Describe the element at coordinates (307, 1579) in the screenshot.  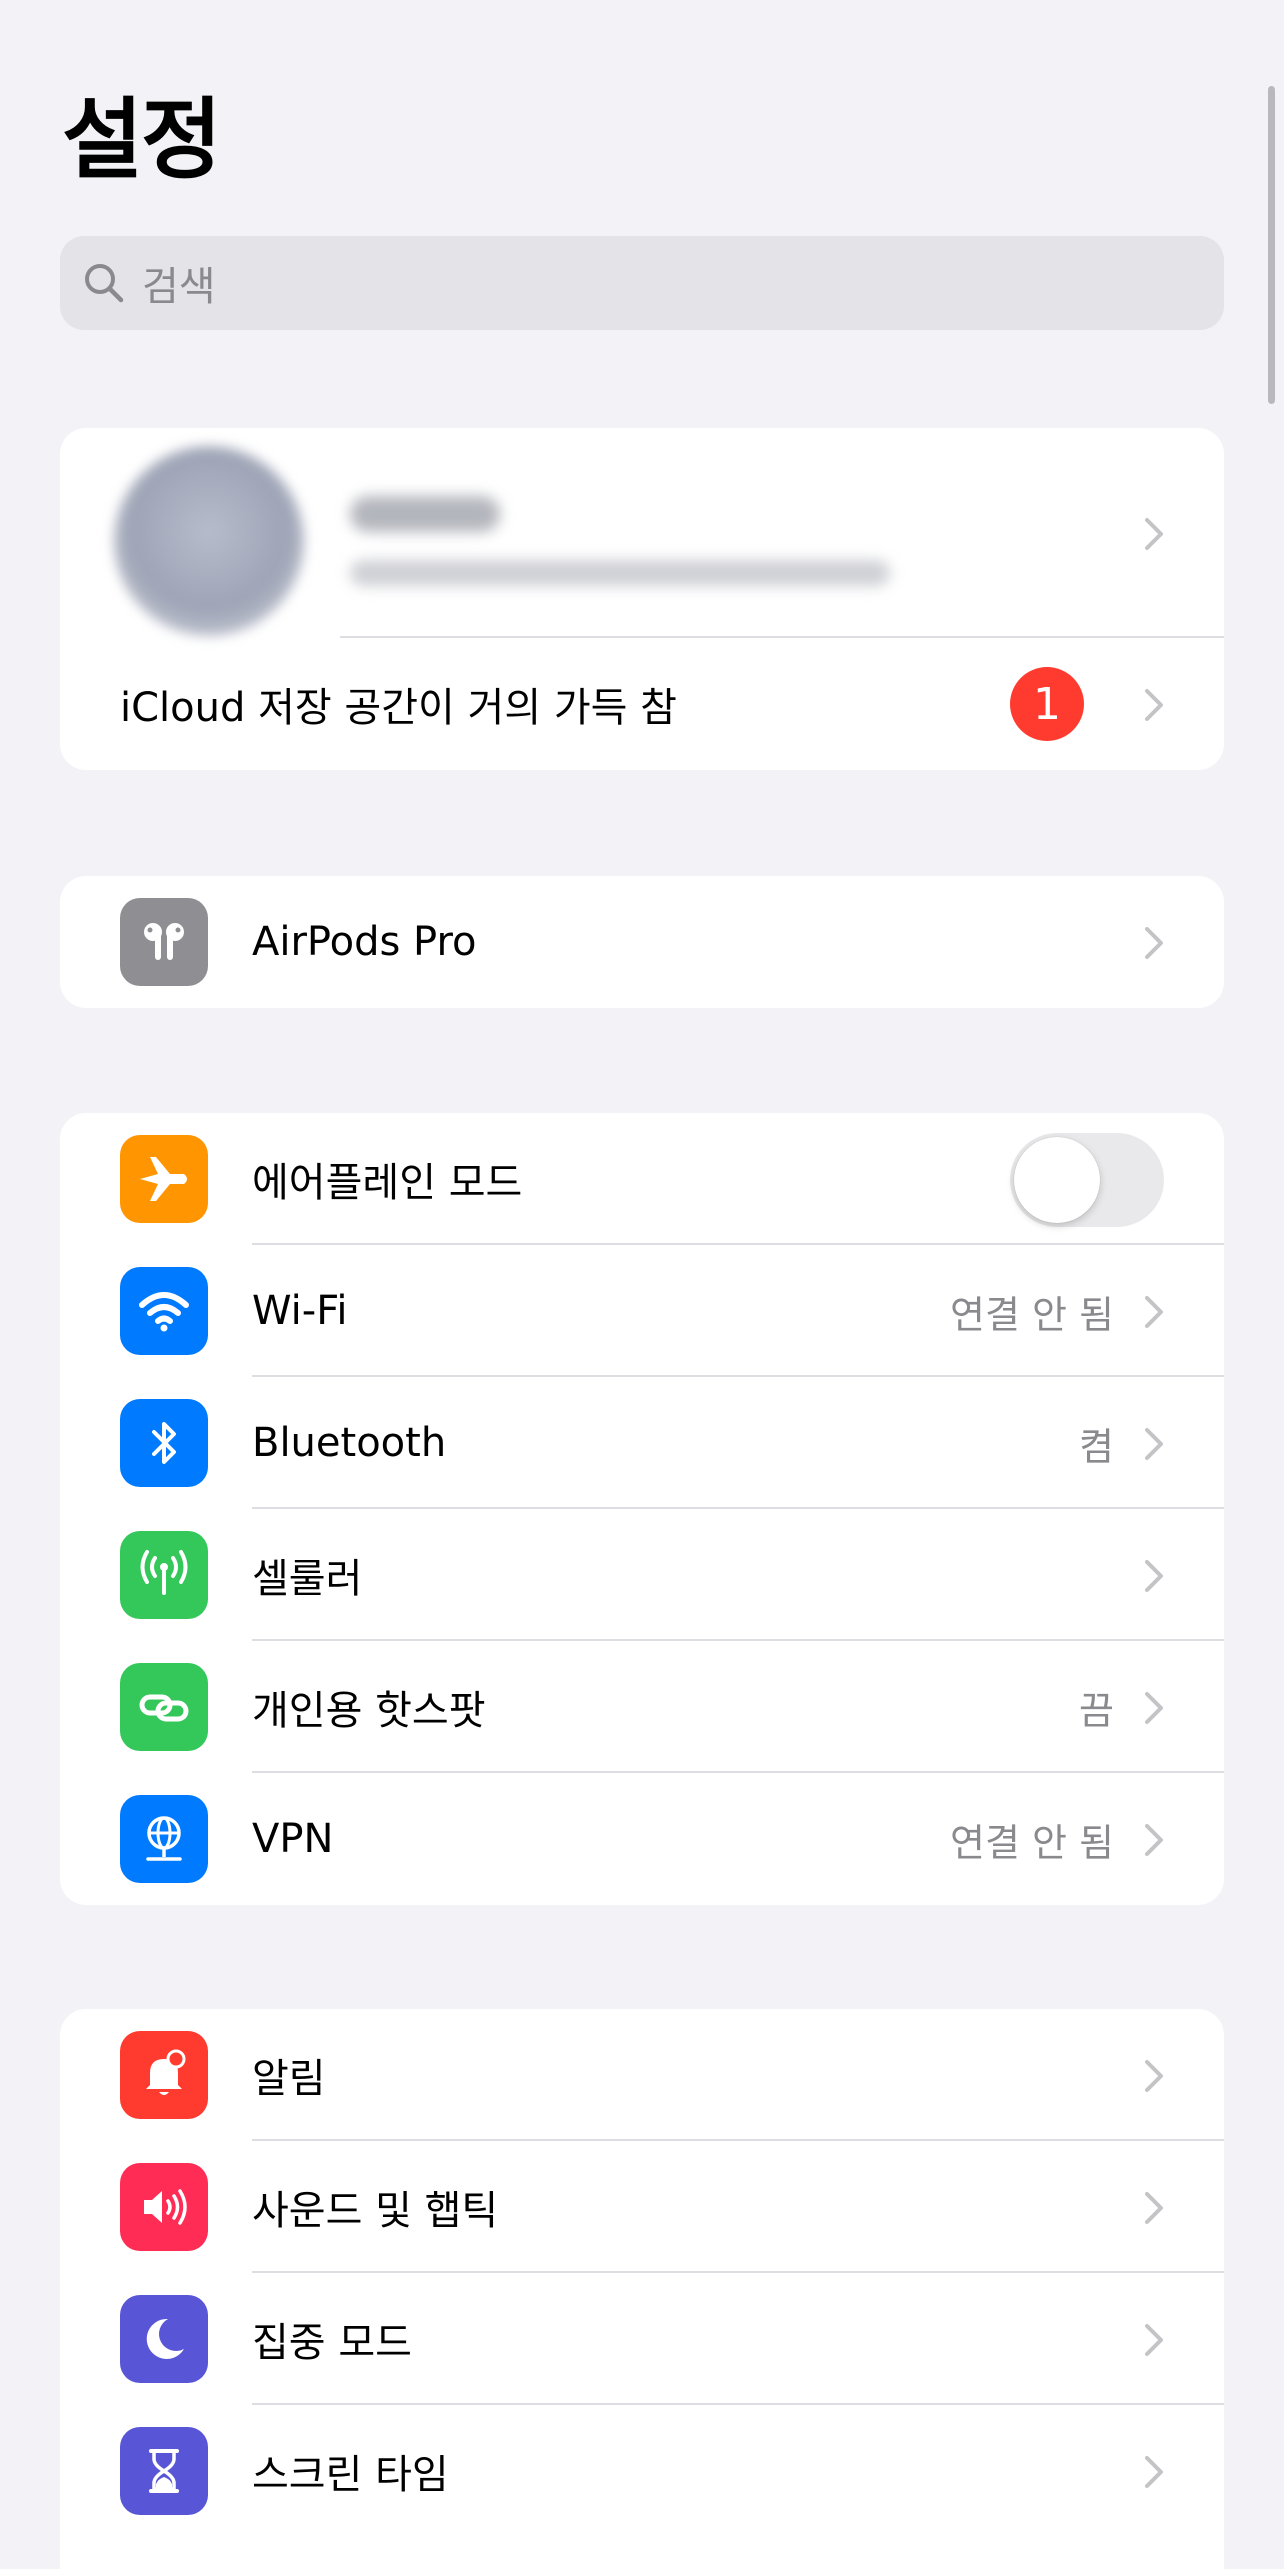
I see `cellular-label: 셀룰러` at that location.